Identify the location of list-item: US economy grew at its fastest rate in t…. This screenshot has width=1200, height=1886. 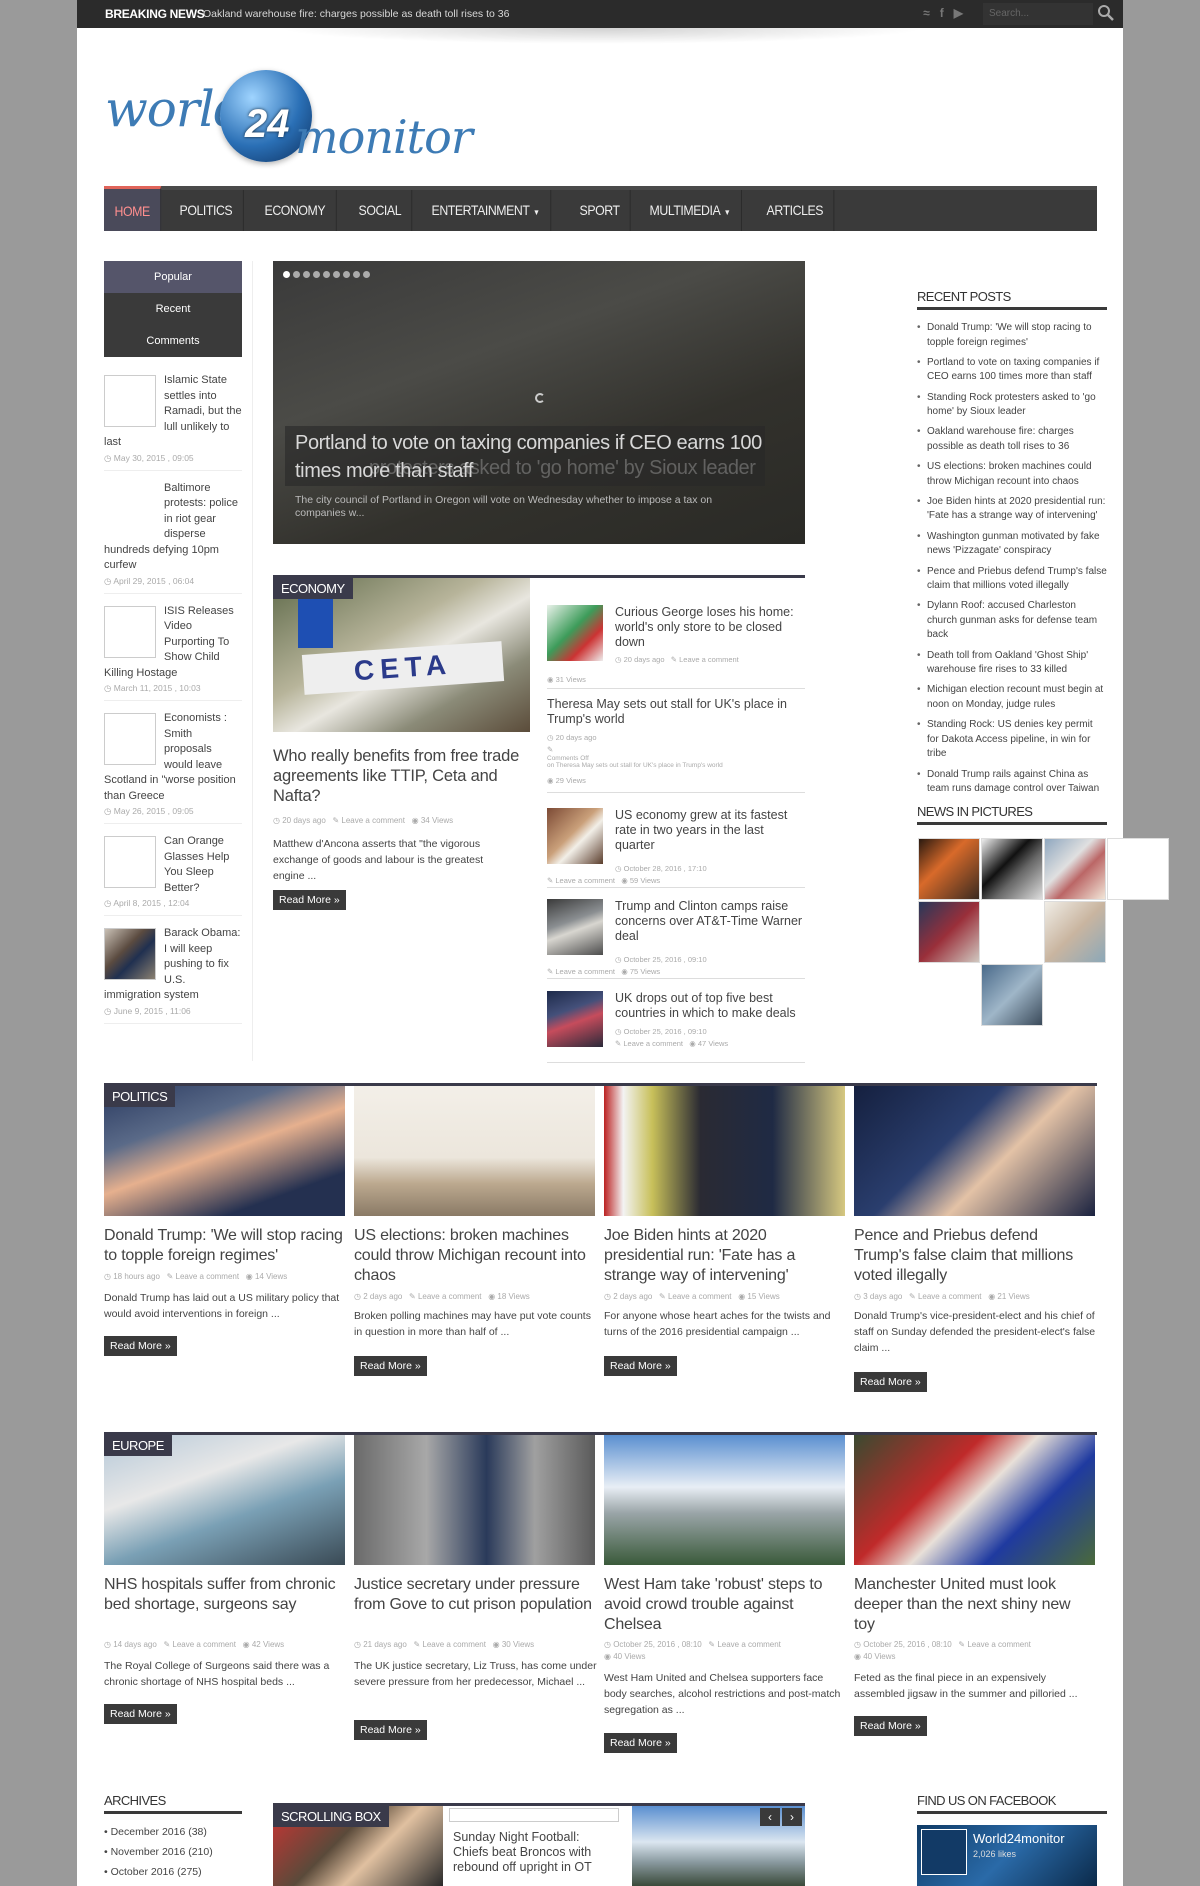
(676, 848).